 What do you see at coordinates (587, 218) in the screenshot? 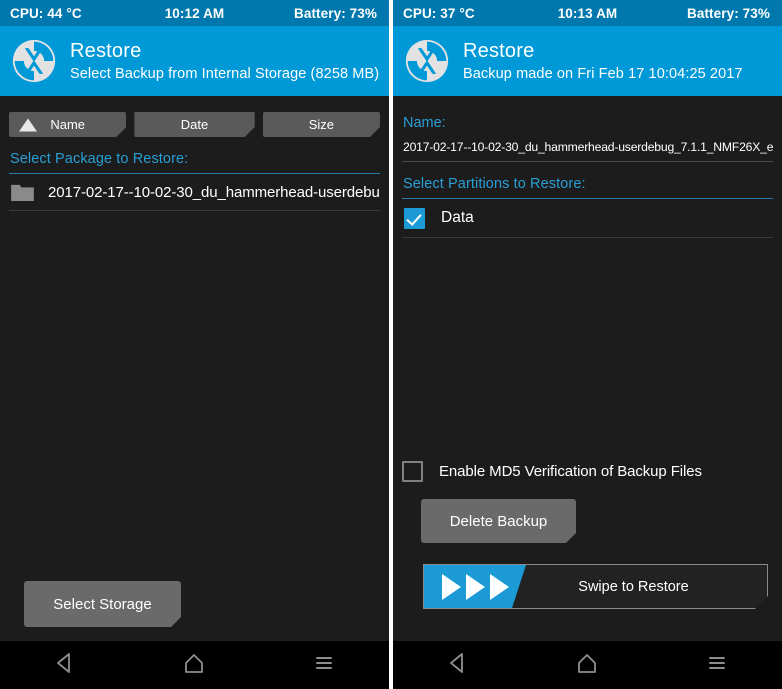
I see `partition-row-data: Data` at bounding box center [587, 218].